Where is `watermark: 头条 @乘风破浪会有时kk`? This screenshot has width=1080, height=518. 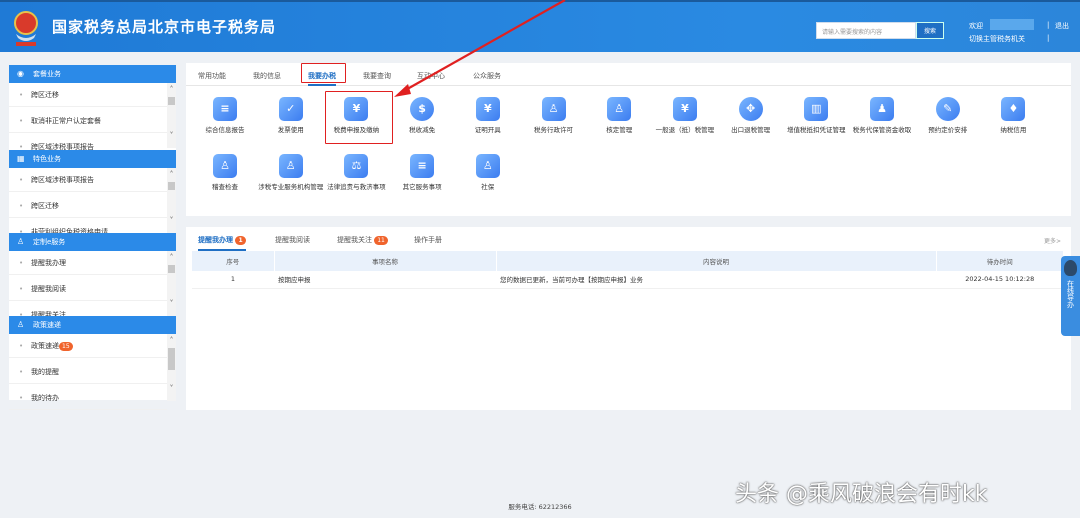 watermark: 头条 @乘风破浪会有时kk is located at coordinates (861, 494).